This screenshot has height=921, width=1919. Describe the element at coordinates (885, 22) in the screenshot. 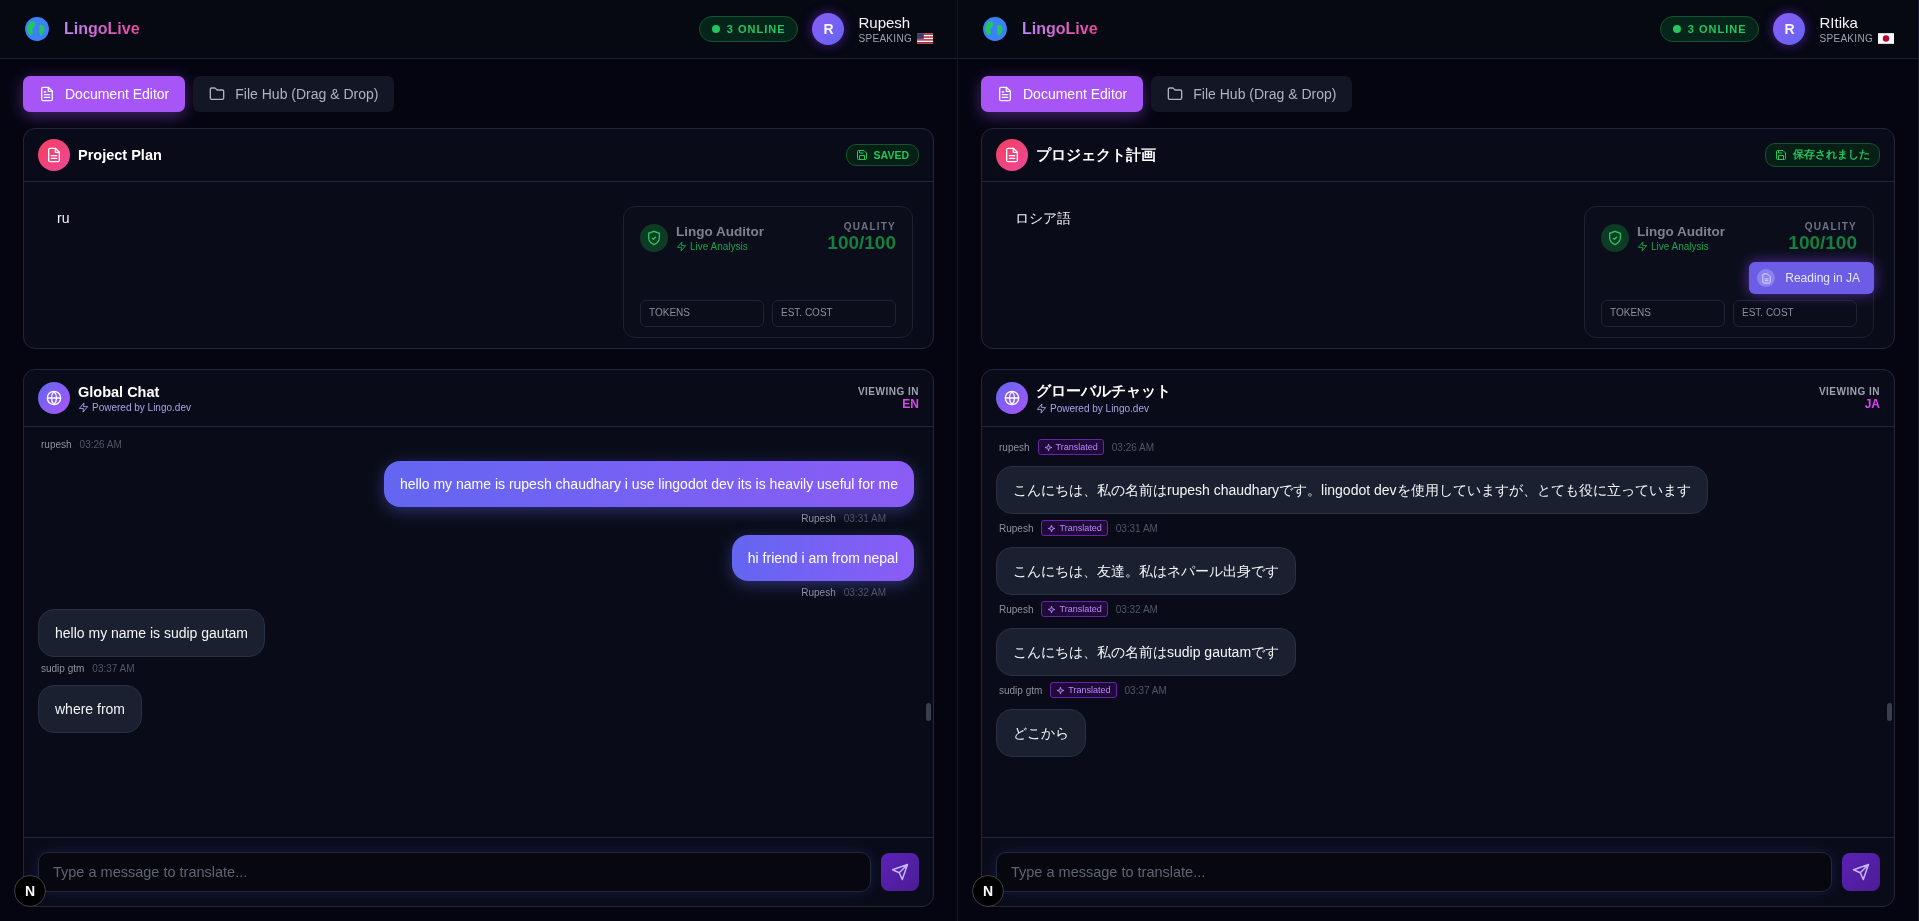

I see `user-name: Rupesh` at that location.